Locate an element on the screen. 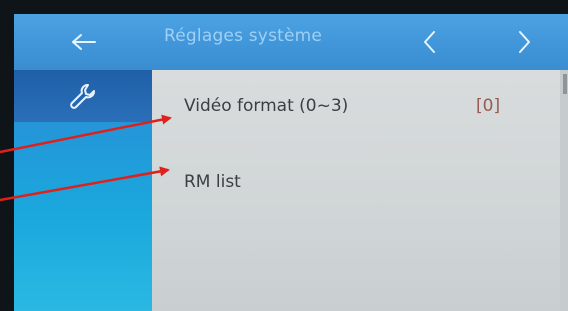 This screenshot has width=568, height=311. sidebar-item-system-settings is located at coordinates (83, 96).